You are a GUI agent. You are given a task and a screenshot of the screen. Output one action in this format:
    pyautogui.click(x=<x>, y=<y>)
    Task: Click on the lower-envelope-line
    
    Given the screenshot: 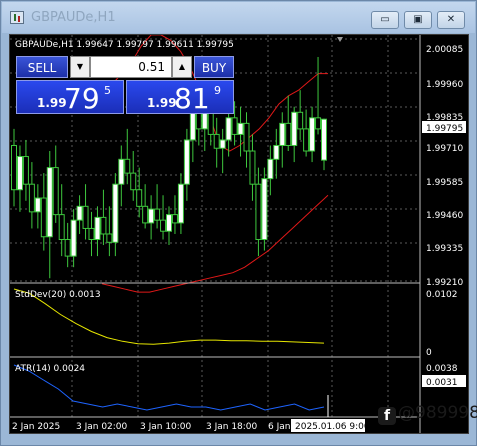 What is the action you would take?
    pyautogui.click(x=215, y=243)
    